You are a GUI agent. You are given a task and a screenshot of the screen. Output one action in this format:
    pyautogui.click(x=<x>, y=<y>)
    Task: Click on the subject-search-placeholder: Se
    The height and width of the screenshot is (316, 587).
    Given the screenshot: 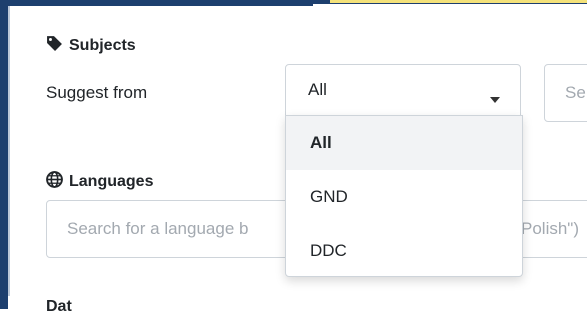 What is the action you would take?
    pyautogui.click(x=575, y=92)
    